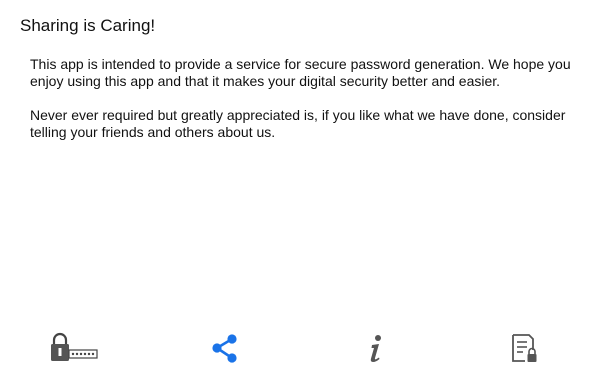 This screenshot has height=366, width=600. I want to click on nav-info-button, so click(376, 348).